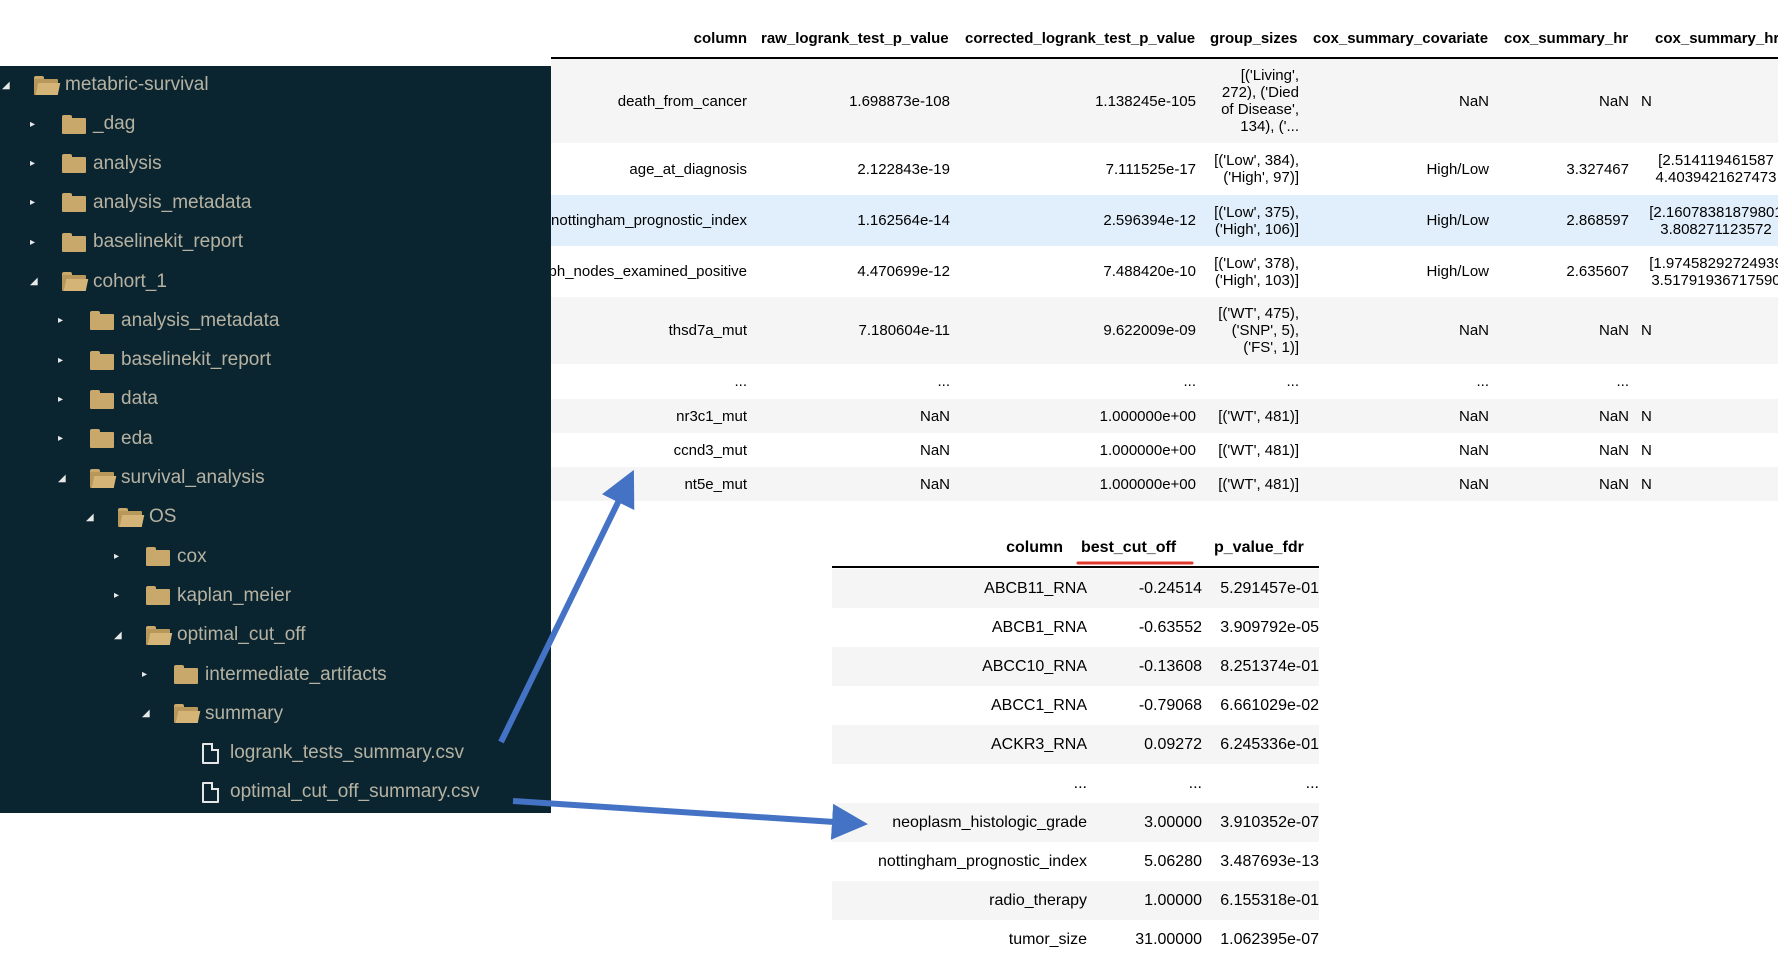 This screenshot has height=954, width=1778. I want to click on cell-hr-ci: [2.514119461587 4.4039421627473, so click(1716, 169).